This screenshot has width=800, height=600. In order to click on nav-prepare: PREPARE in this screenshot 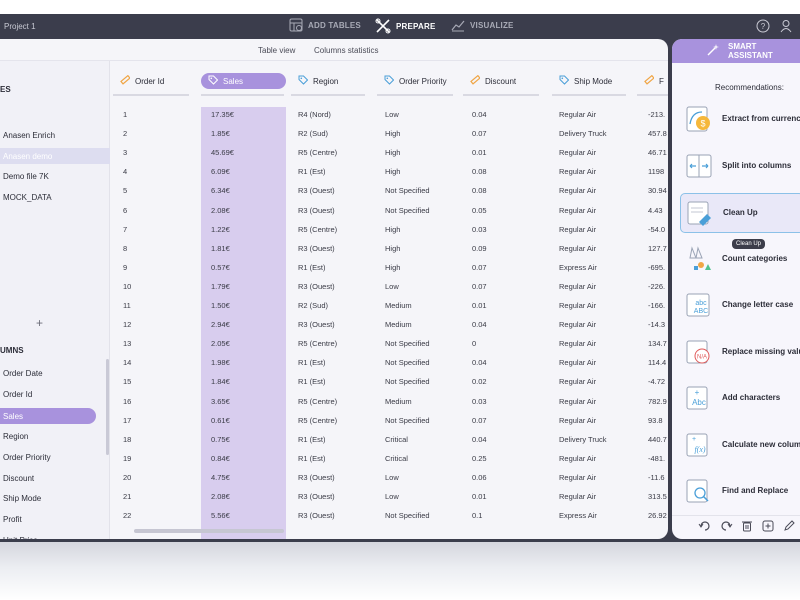, I will do `click(405, 26)`.